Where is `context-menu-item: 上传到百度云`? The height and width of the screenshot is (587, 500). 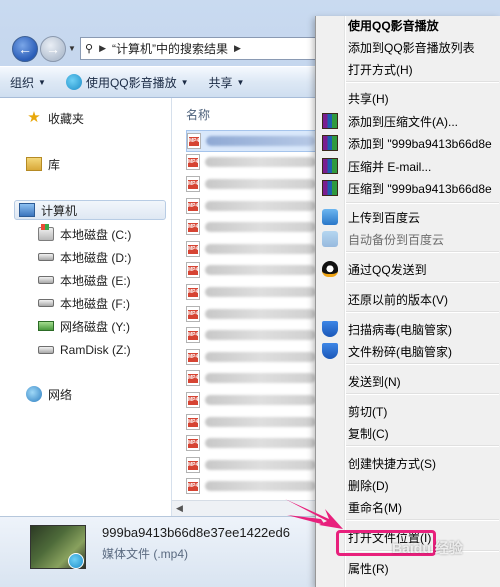
context-menu-item: 上传到百度云 is located at coordinates (408, 217).